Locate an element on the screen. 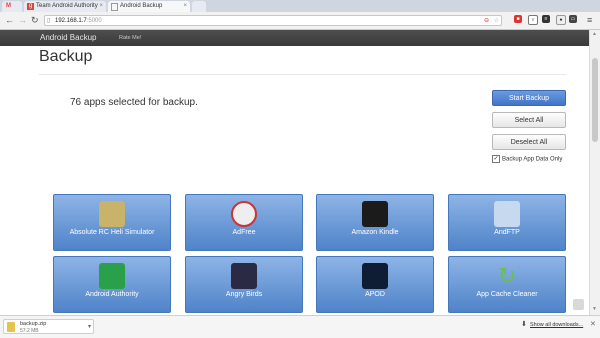  download-arrow-icon: ⬇ is located at coordinates (524, 324).